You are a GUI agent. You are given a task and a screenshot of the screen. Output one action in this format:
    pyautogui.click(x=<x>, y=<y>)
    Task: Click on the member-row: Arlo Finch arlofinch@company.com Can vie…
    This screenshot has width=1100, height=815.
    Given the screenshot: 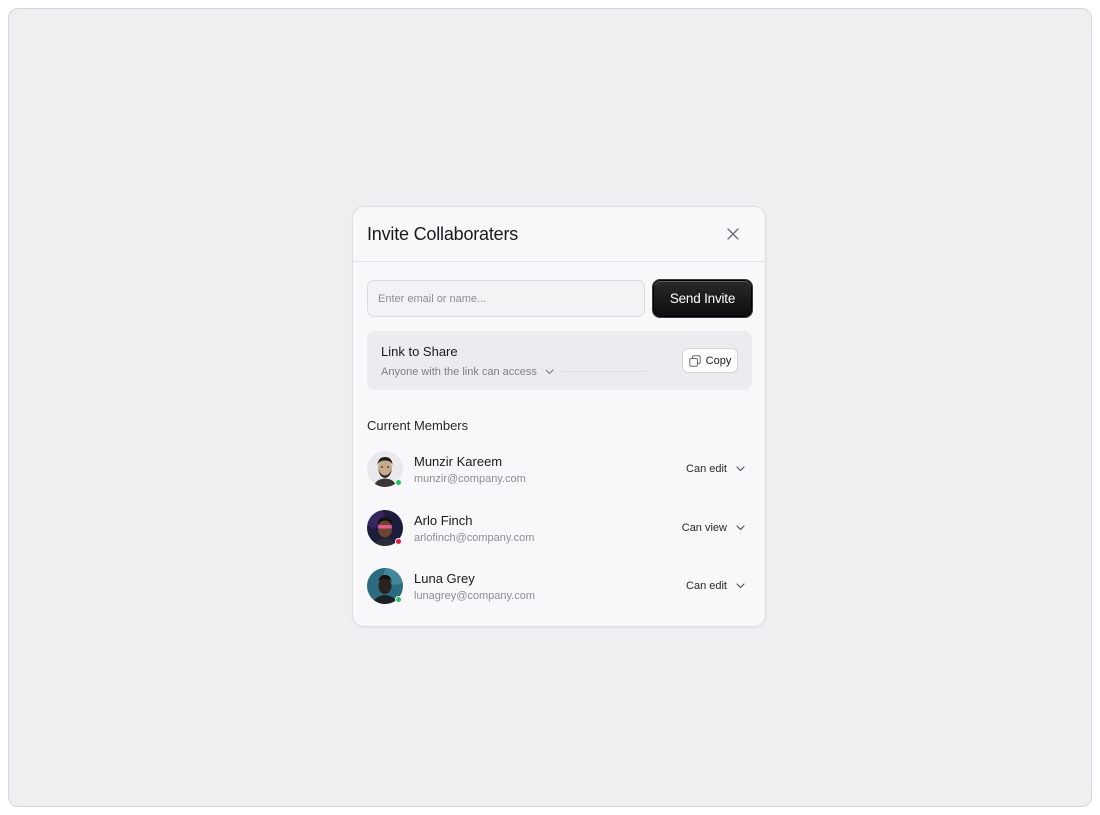 What is the action you would take?
    pyautogui.click(x=556, y=528)
    